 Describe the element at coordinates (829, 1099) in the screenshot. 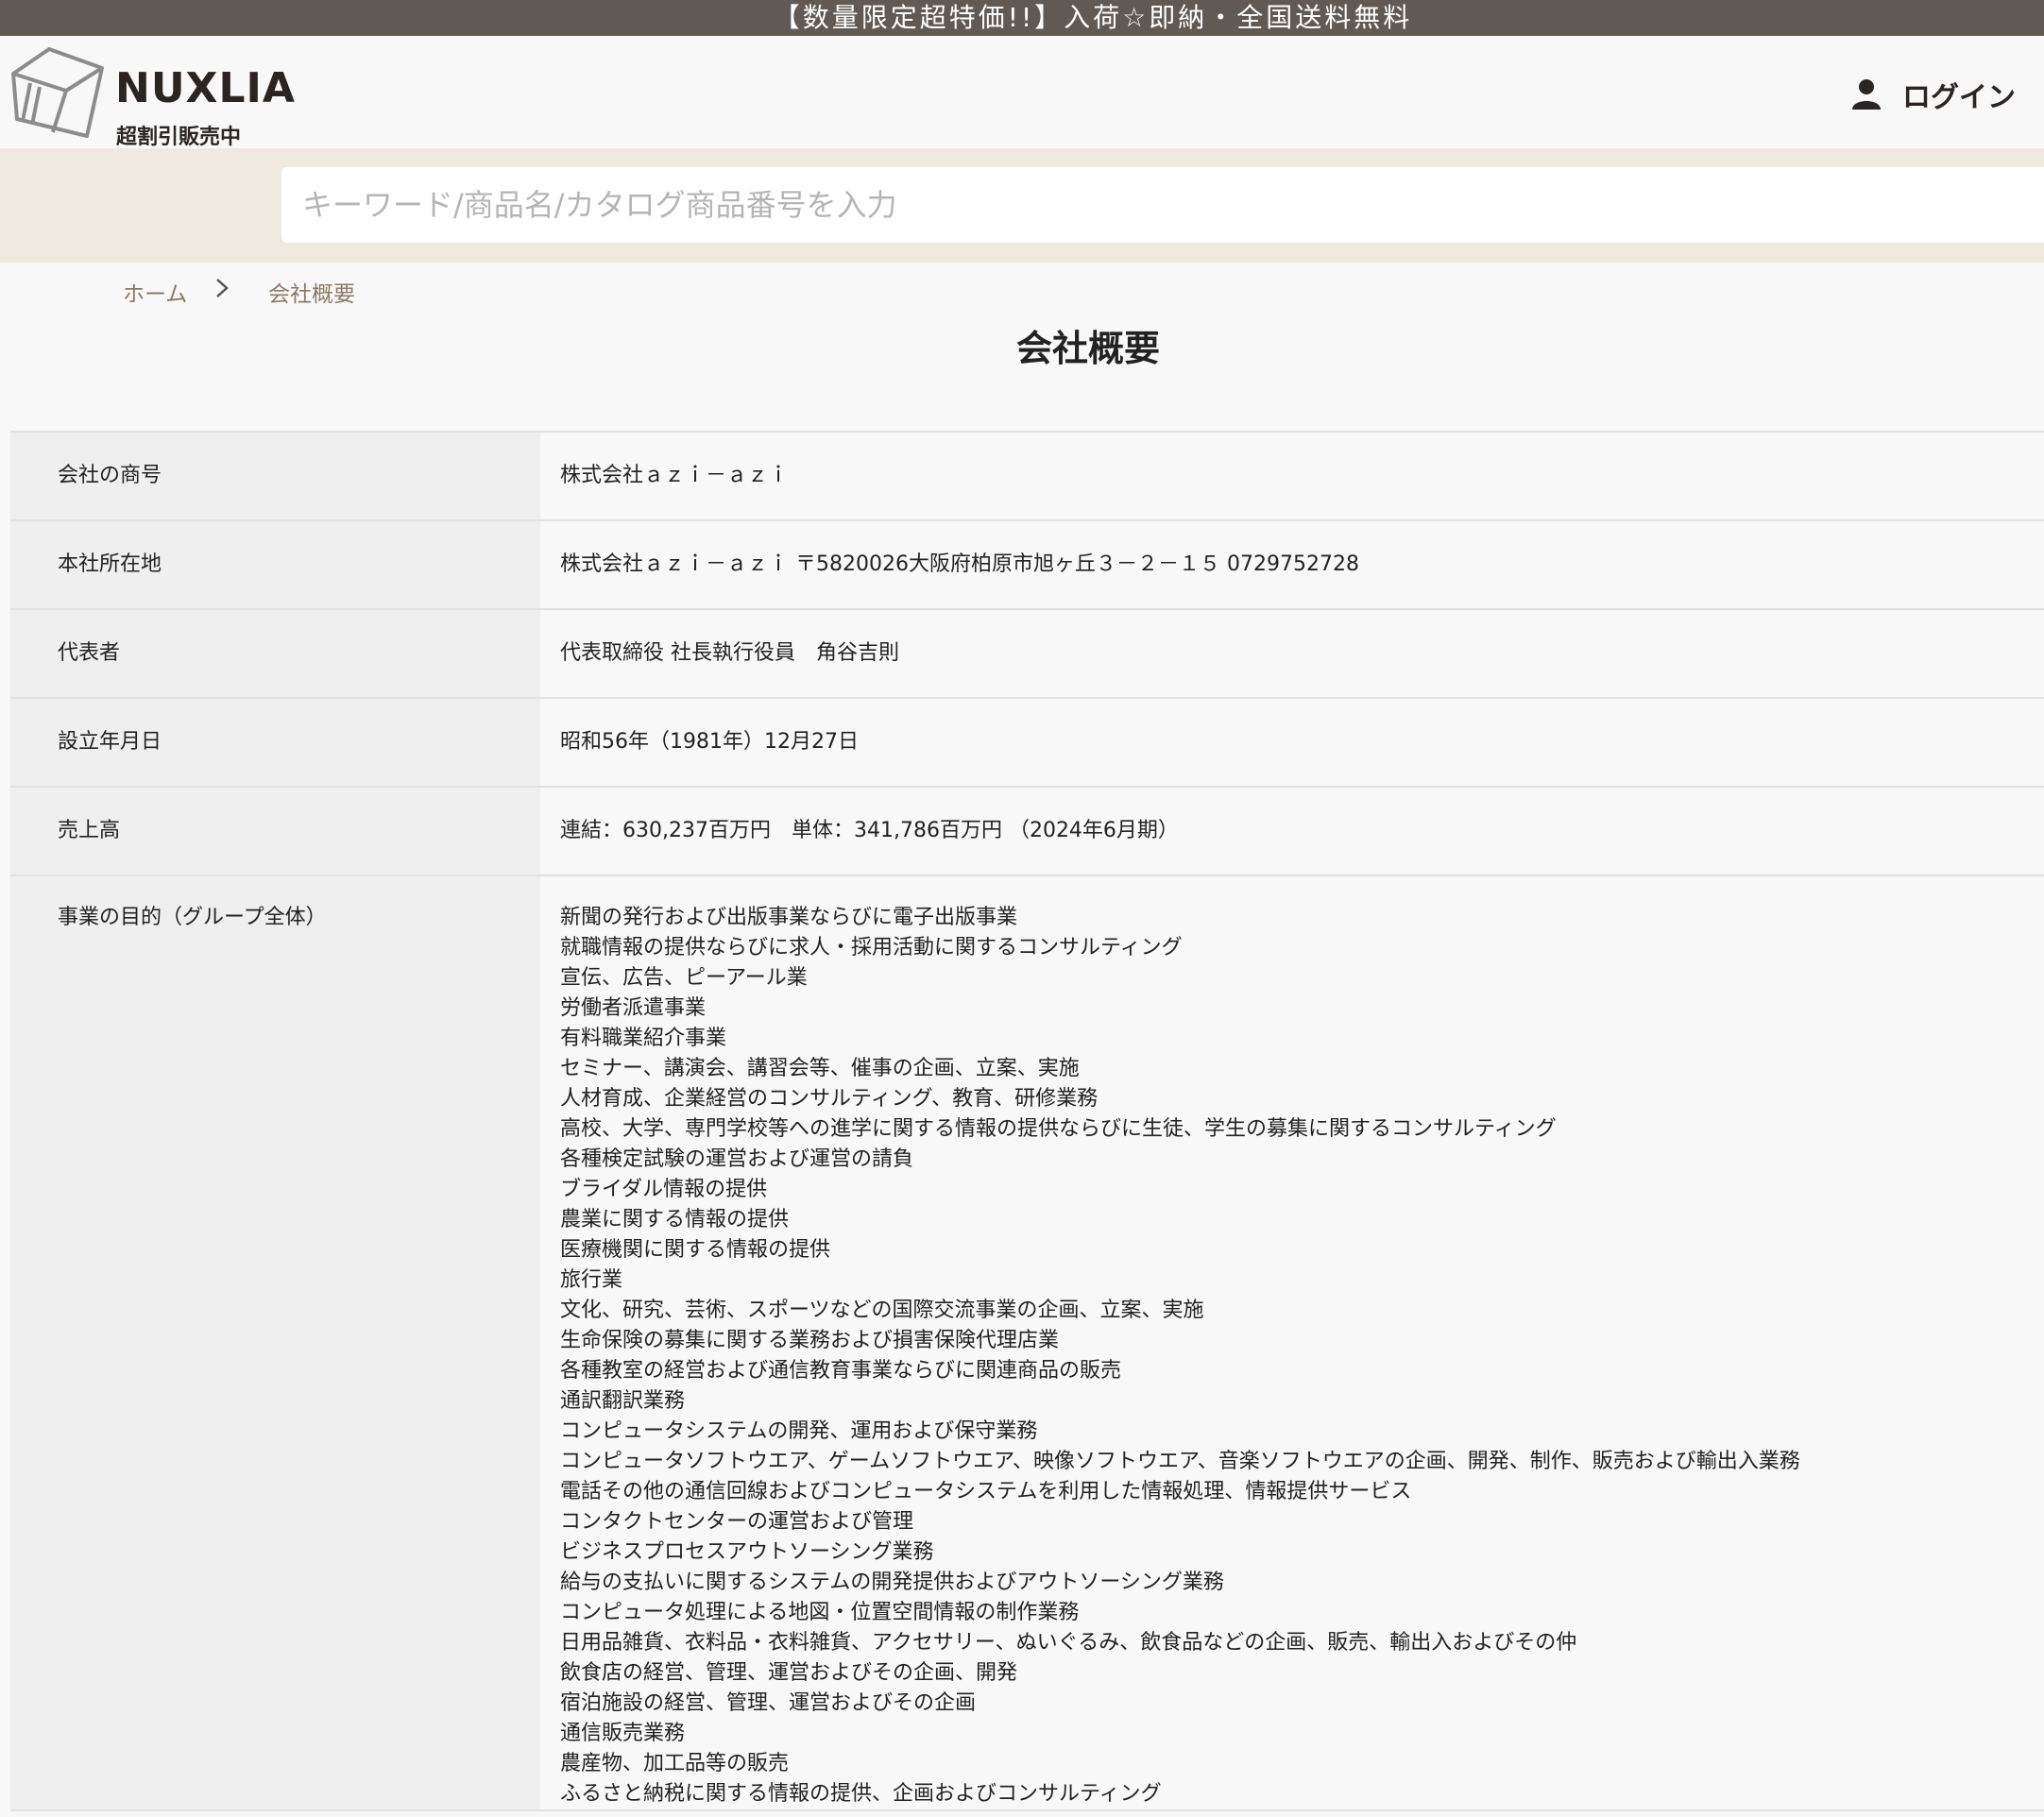

I see `list-item: 人材育成、企業経営のコンサルティング、教育、研修業務` at that location.